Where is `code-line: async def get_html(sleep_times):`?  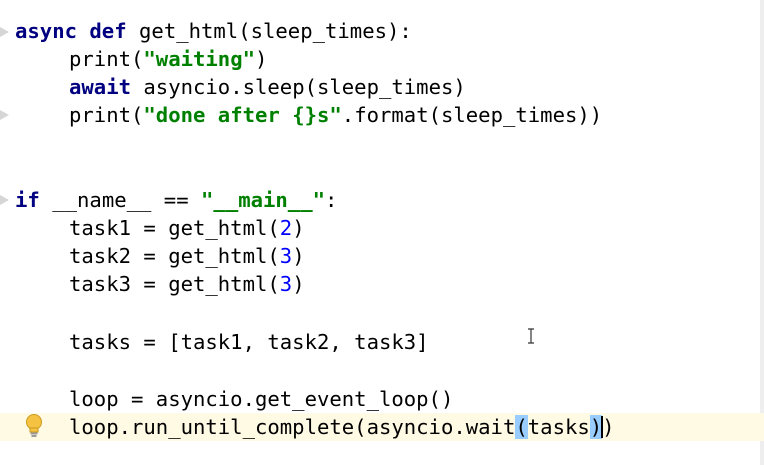
code-line: async def get_html(sleep_times): is located at coordinates (382, 31).